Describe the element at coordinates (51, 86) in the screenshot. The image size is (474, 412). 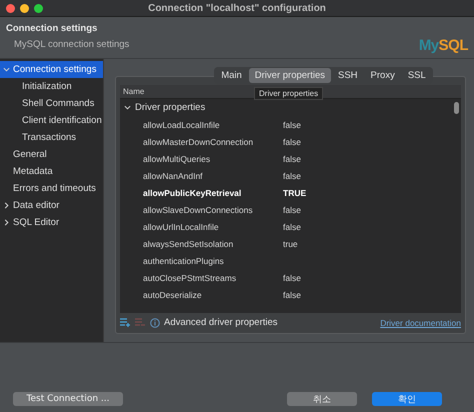
I see `sidebar-item: Initialization` at that location.